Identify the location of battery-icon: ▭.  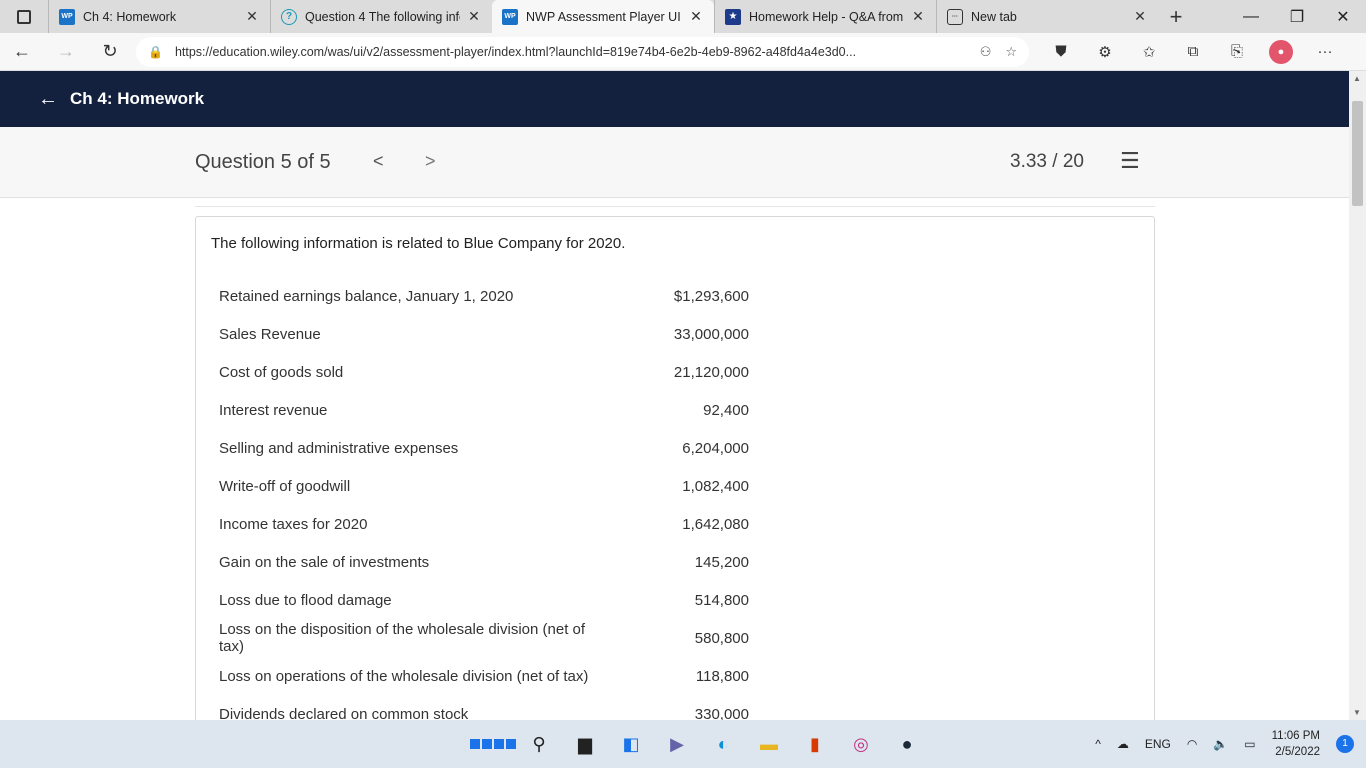
(1249, 744).